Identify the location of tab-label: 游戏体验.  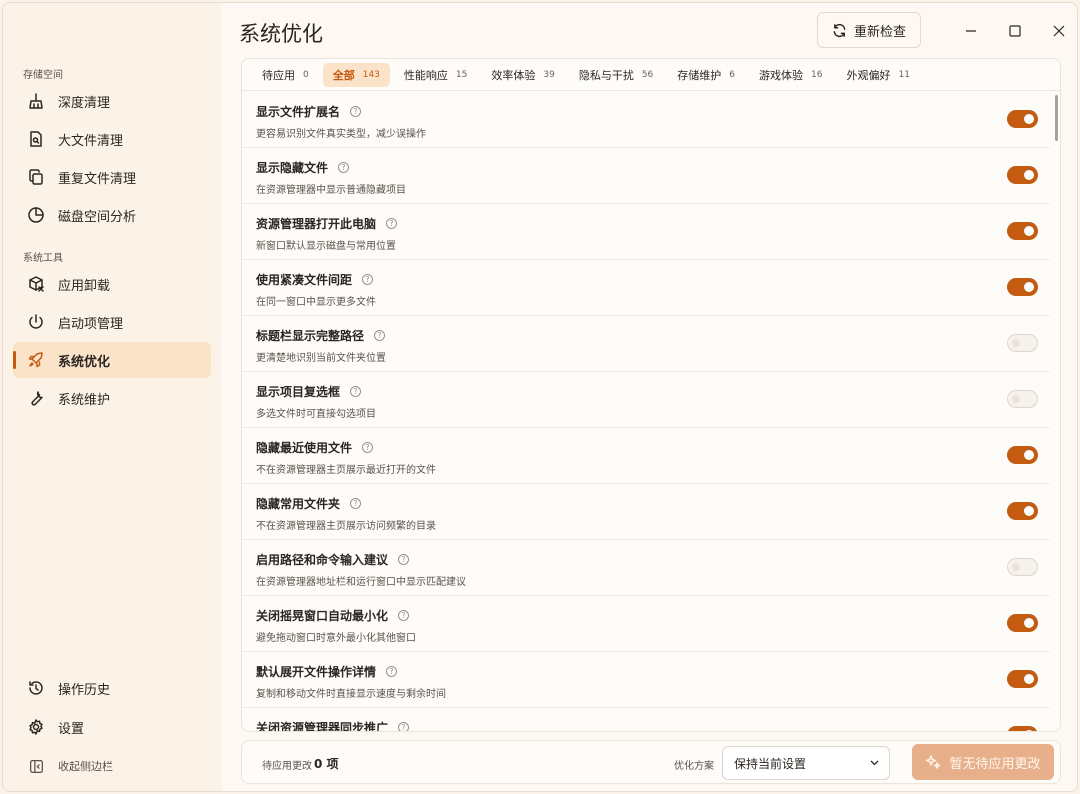
(781, 75).